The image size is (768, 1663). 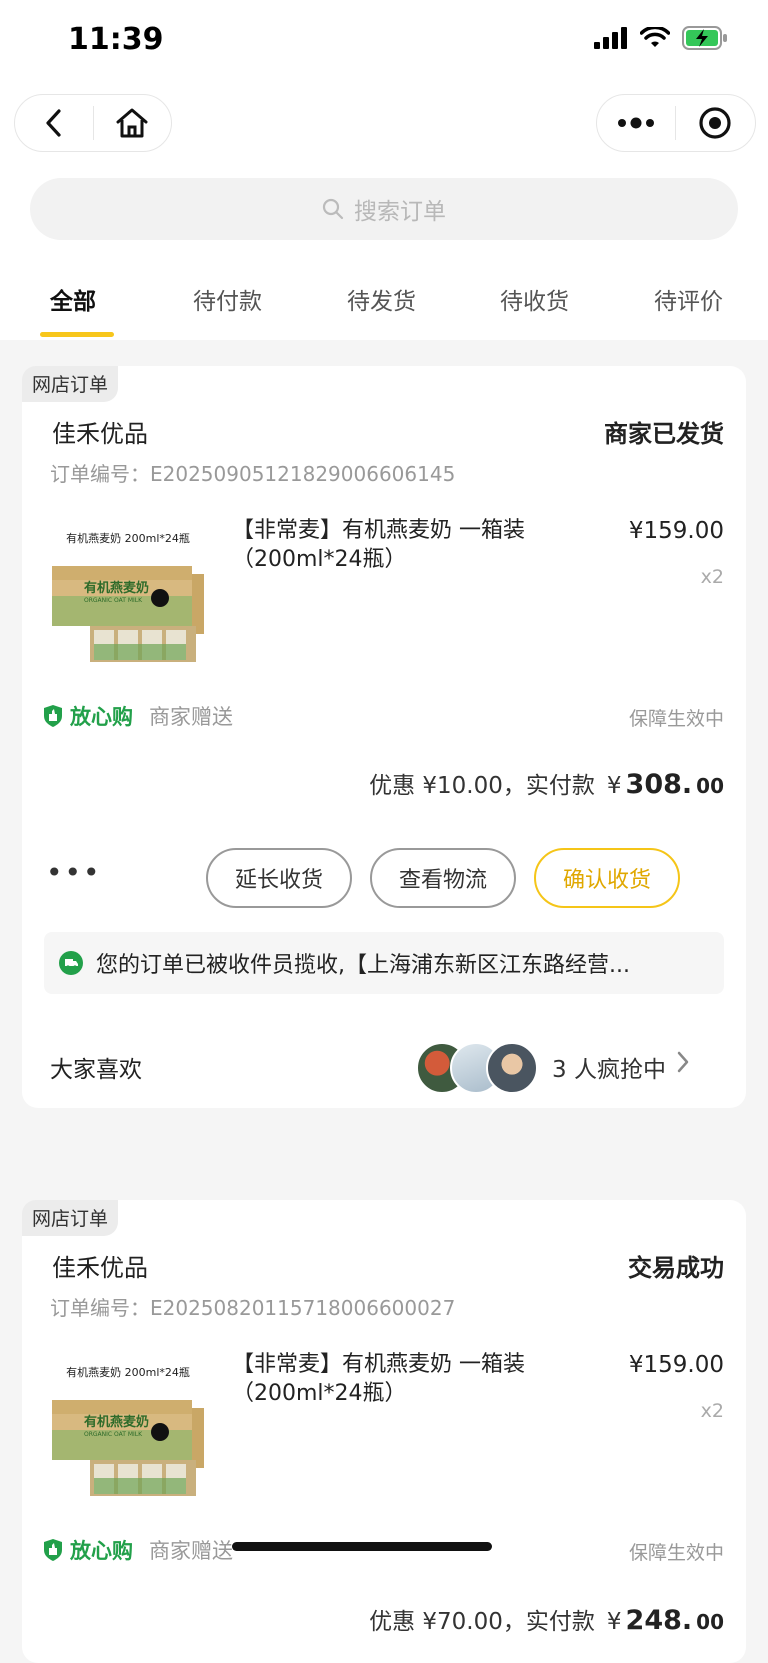 What do you see at coordinates (609, 1070) in the screenshot?
I see `popular-count: 3 人疯抢中` at bounding box center [609, 1070].